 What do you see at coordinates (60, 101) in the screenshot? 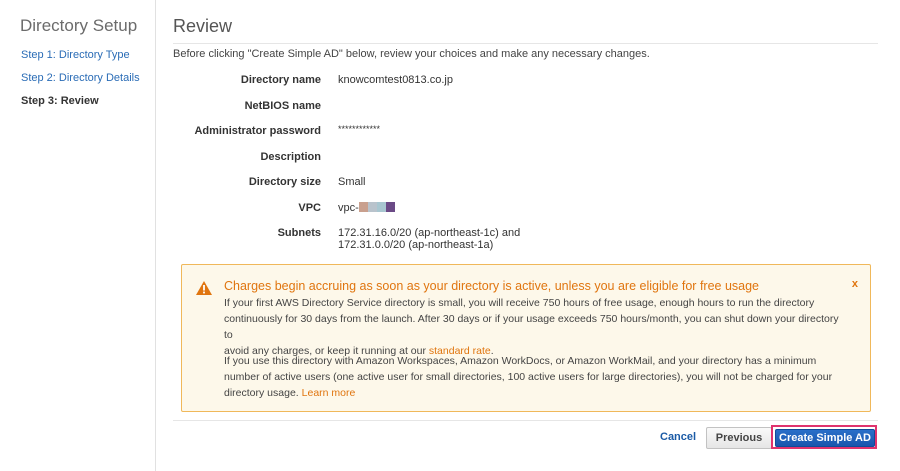
I see `step-review-current: Step 3: Review` at bounding box center [60, 101].